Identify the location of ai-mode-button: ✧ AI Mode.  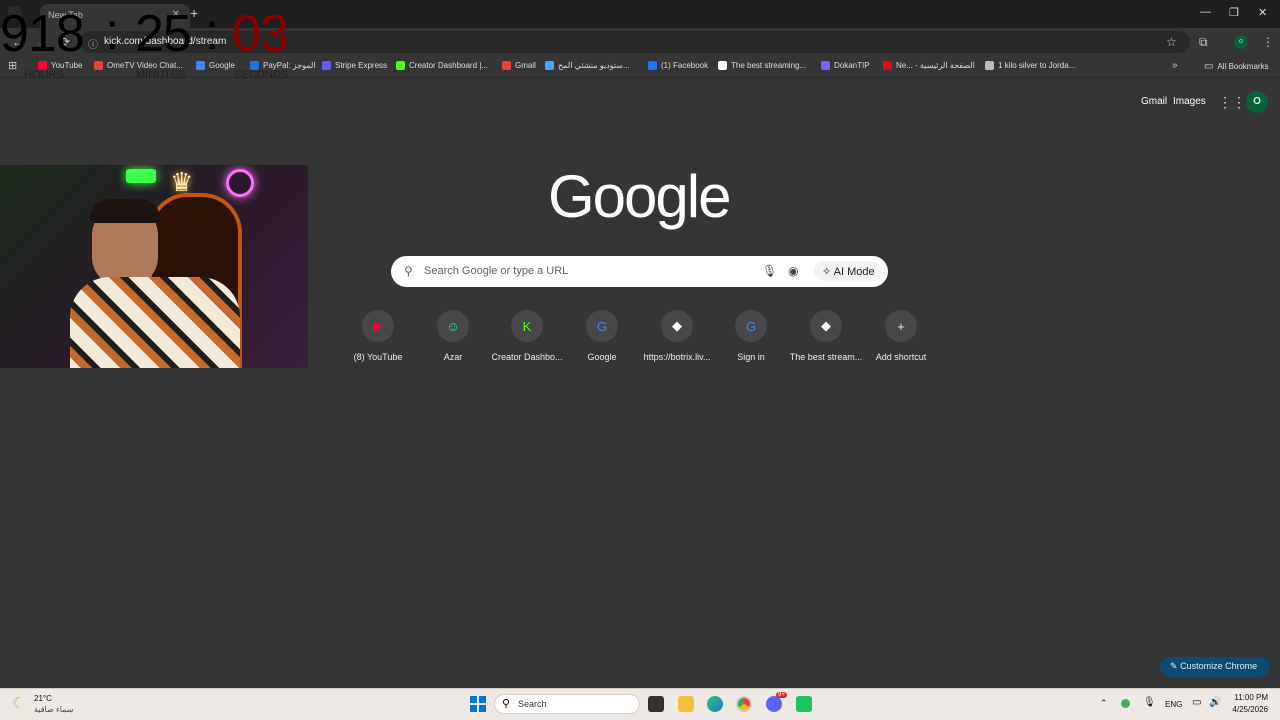
(848, 271).